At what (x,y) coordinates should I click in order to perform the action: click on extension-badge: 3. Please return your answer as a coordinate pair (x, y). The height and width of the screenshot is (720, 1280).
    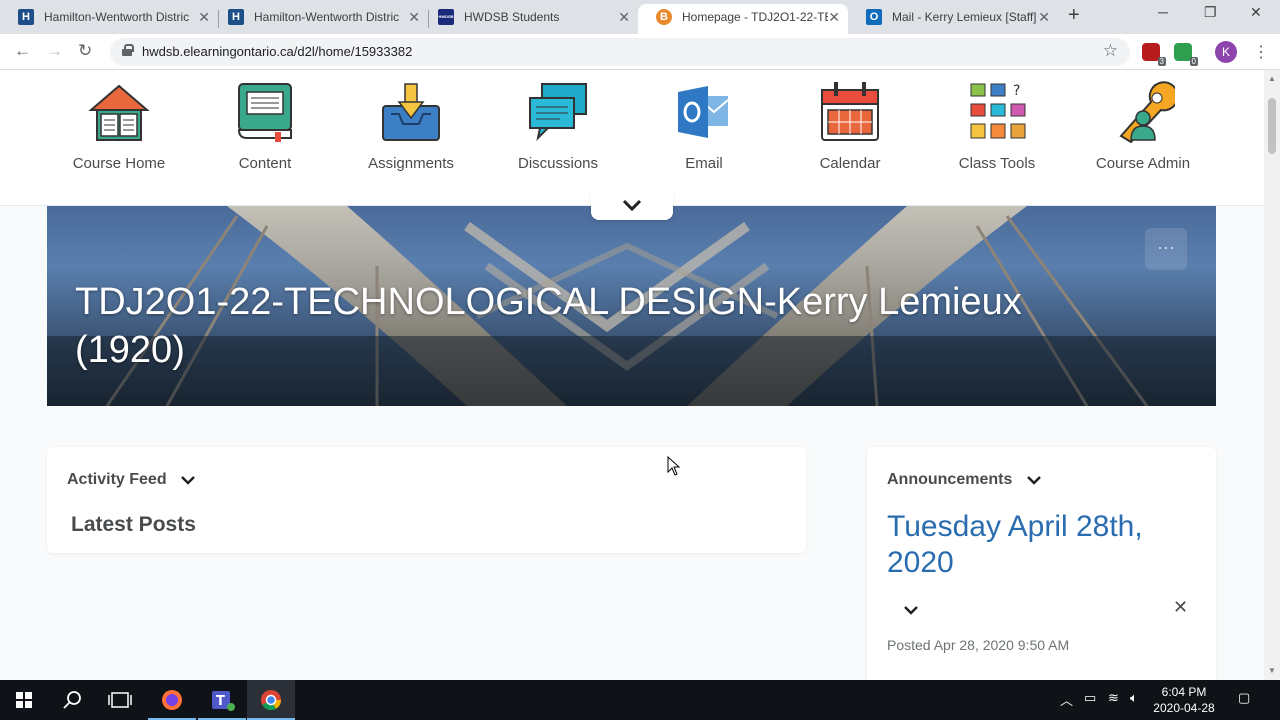
    Looking at the image, I should click on (1161, 61).